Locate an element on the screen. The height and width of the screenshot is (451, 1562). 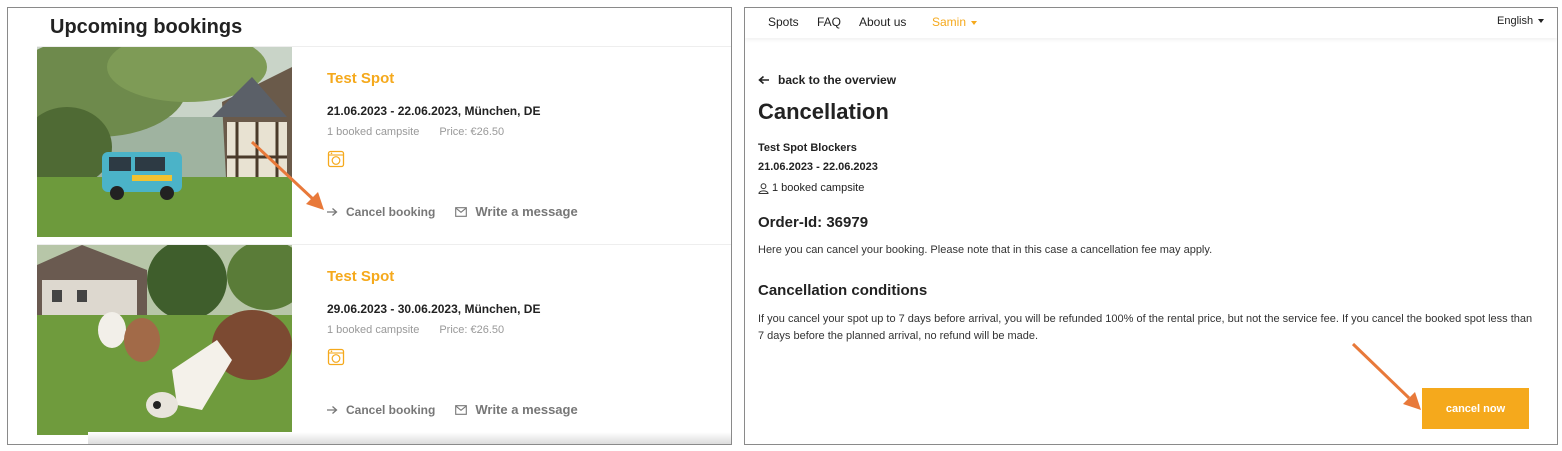
user-menu-dropdown: Samin is located at coordinates (955, 22).